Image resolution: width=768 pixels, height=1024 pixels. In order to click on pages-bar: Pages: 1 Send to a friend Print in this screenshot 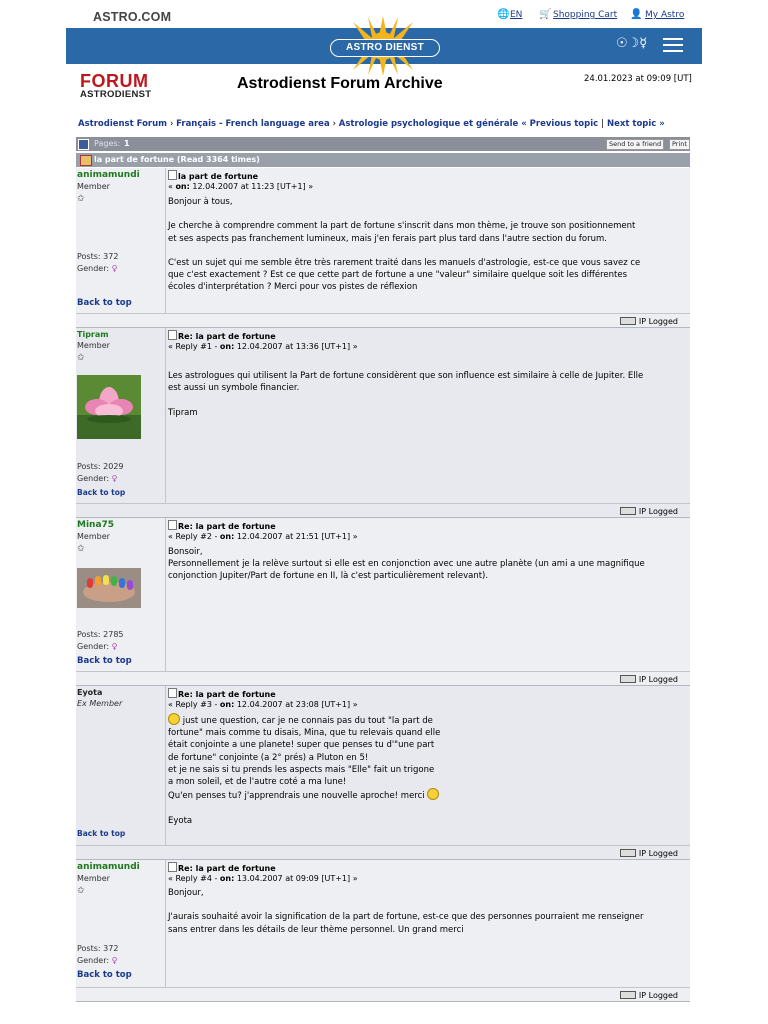, I will do `click(383, 144)`.